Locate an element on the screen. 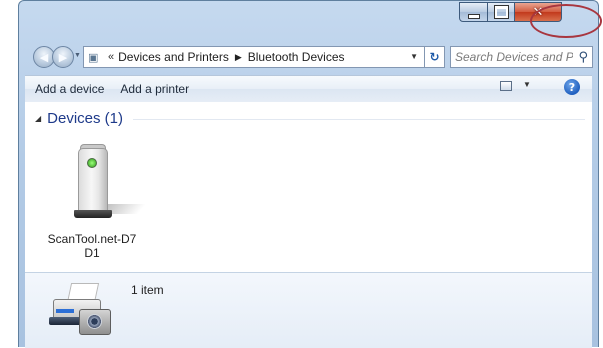  refresh-icon: ↻ is located at coordinates (434, 57).